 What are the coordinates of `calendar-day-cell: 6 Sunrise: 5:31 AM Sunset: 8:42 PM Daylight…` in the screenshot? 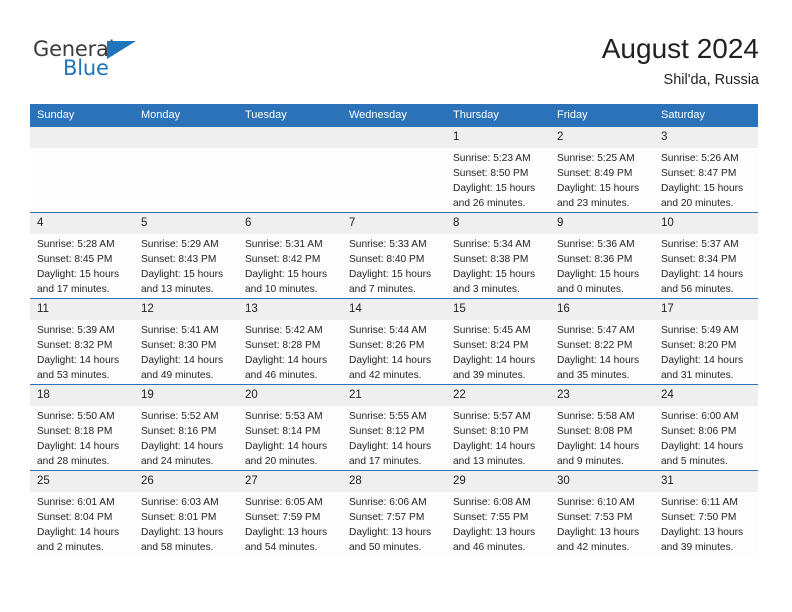 It's located at (290, 255).